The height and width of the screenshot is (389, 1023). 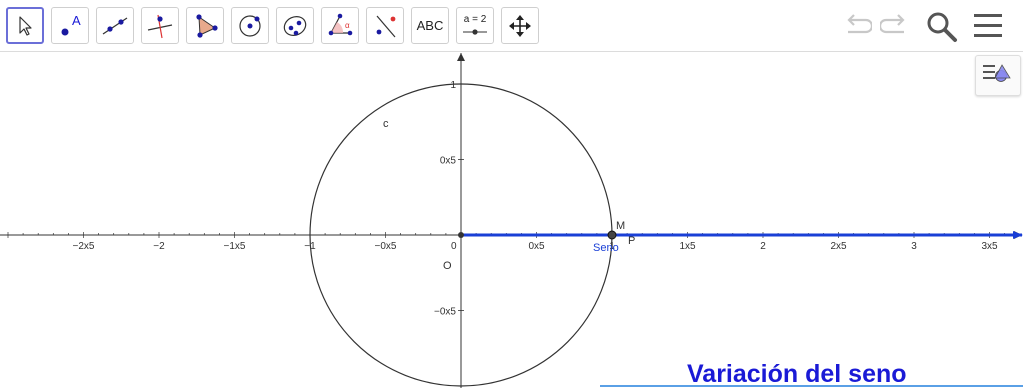 What do you see at coordinates (989, 246) in the screenshot?
I see `x-tick-label: 3x5` at bounding box center [989, 246].